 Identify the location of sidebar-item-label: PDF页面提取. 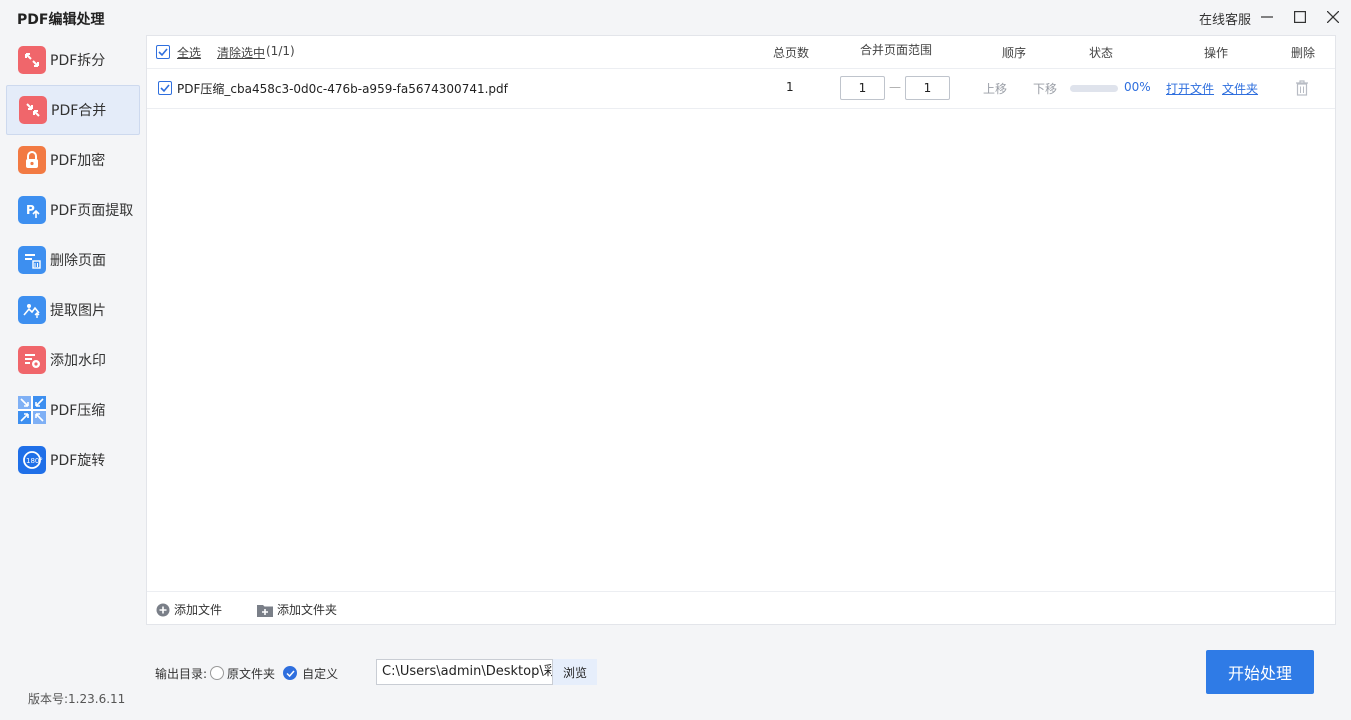
(92, 211).